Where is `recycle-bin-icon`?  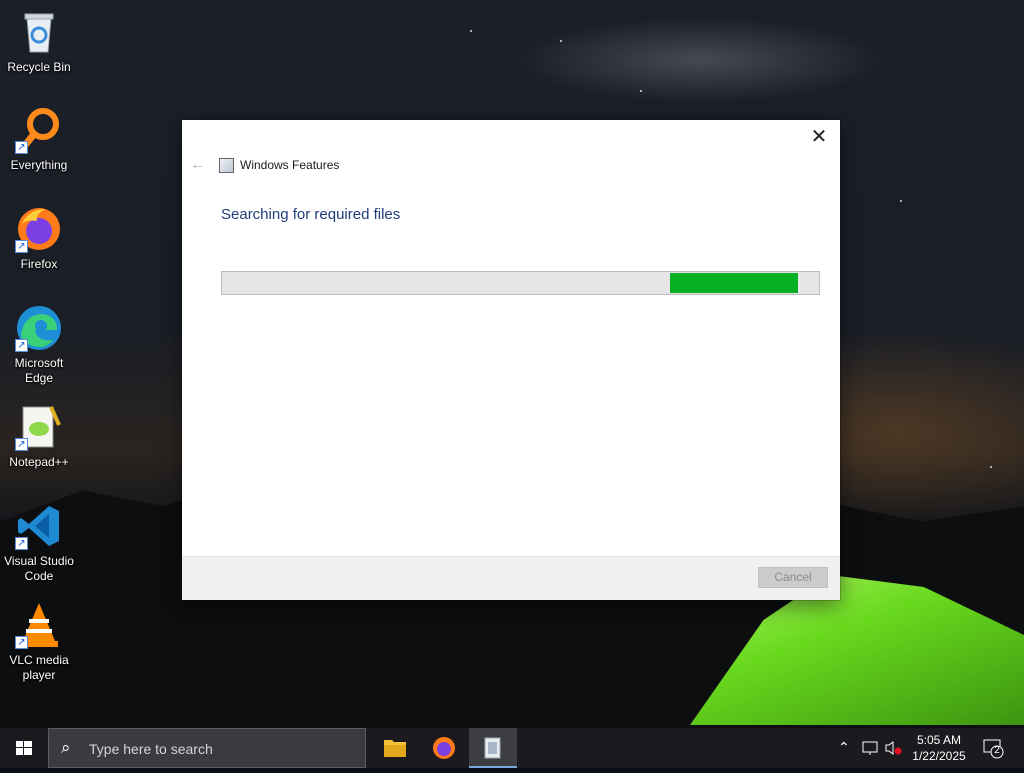
recycle-bin-icon is located at coordinates (39, 32).